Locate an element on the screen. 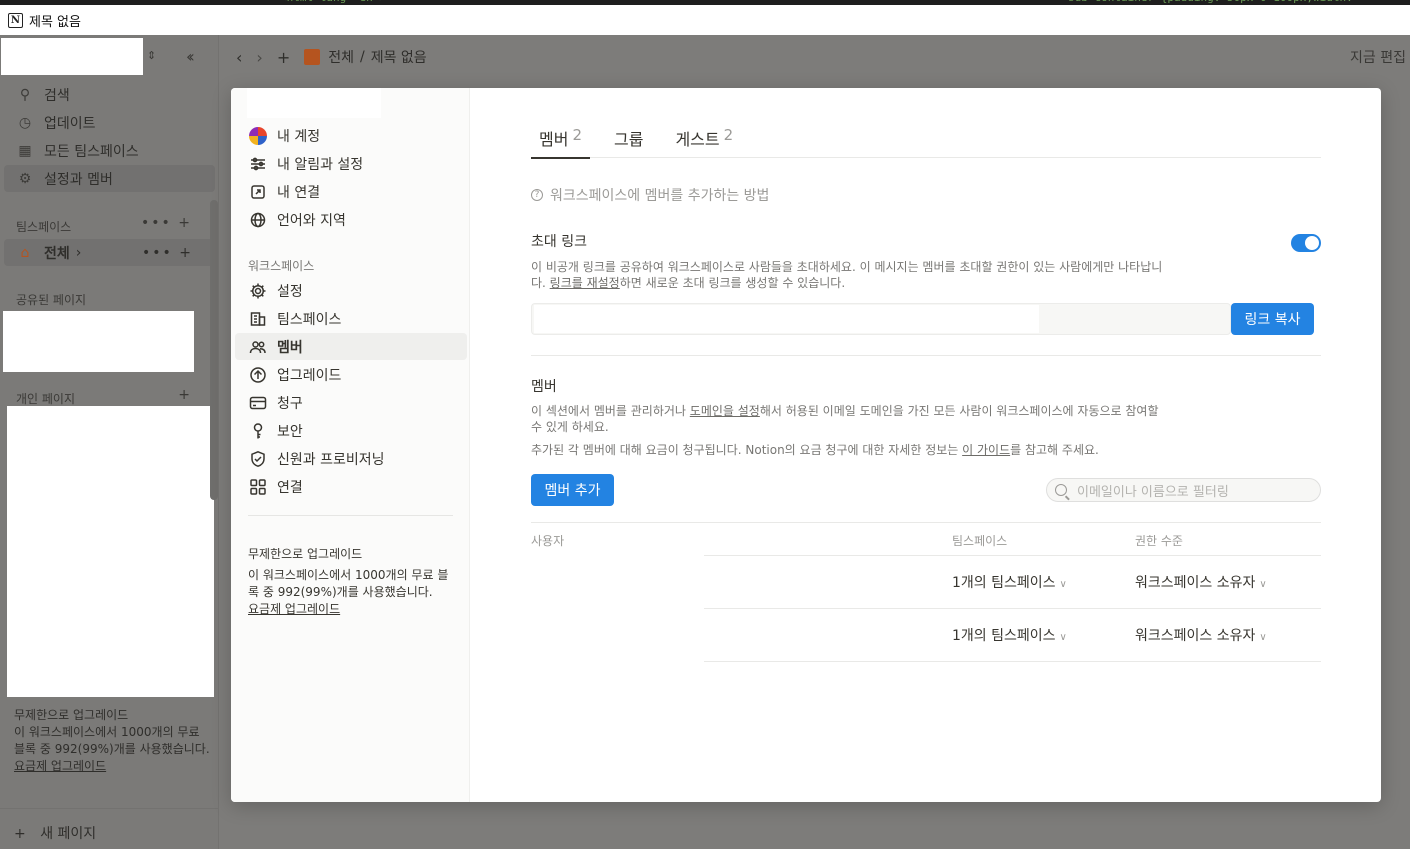 This screenshot has height=849, width=1410. topbar: ‹ › + 전체 / 제목 없음 is located at coordinates (334, 57).